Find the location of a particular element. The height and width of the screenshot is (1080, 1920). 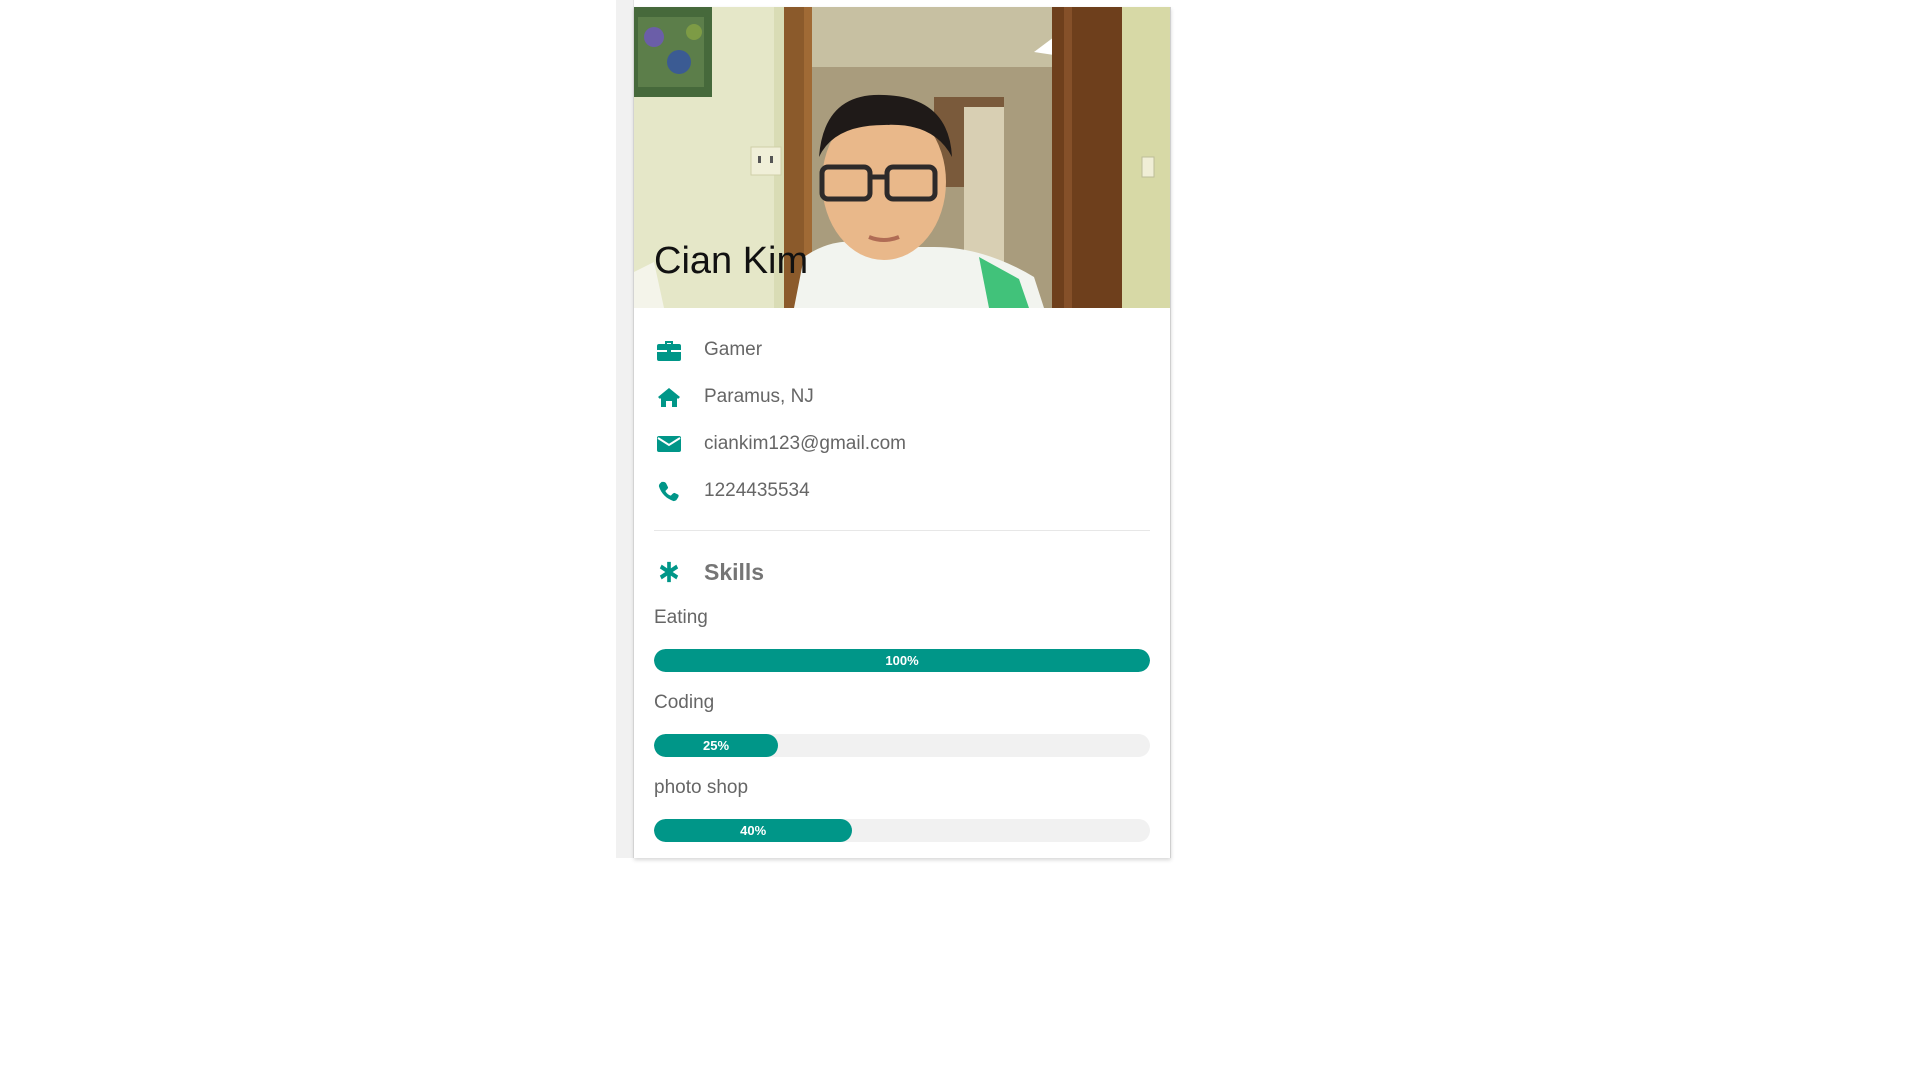

email-row: ciankim123@gmail.com is located at coordinates (902, 443).